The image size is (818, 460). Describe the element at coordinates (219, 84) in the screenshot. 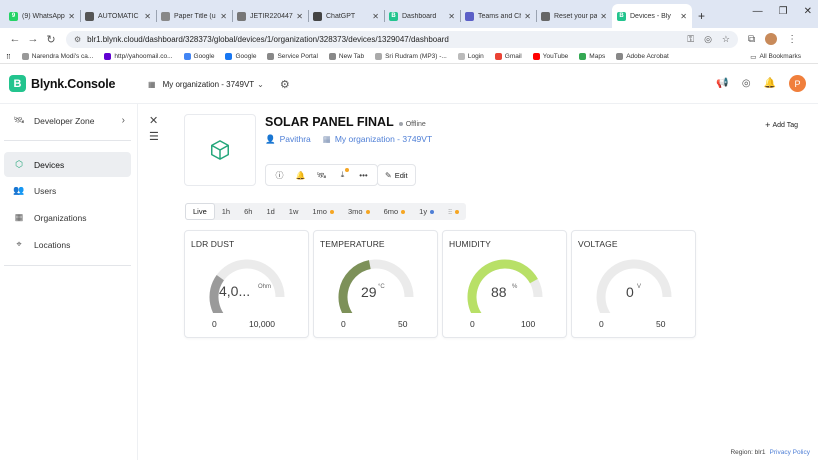

I see `organization-selector: ▦ My organization - 3749VT ⌄ ⚙` at that location.